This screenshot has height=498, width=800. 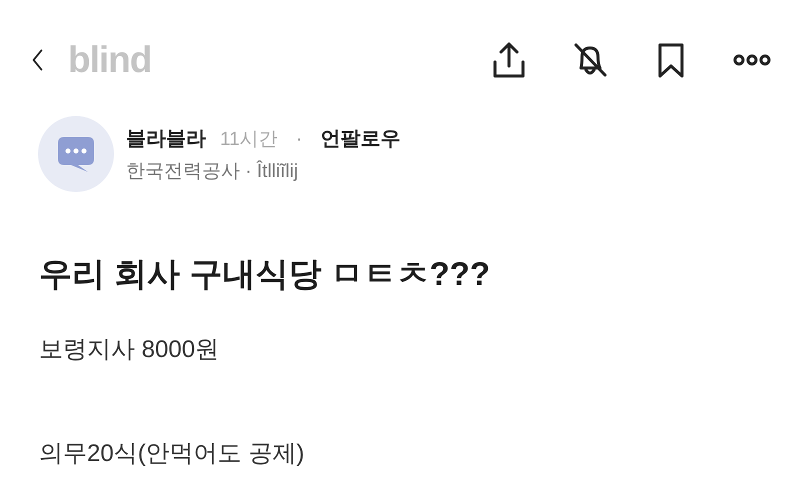 I want to click on post-title: 우리 회사 구내식당 ㅁㅌㅊ???, so click(x=265, y=274).